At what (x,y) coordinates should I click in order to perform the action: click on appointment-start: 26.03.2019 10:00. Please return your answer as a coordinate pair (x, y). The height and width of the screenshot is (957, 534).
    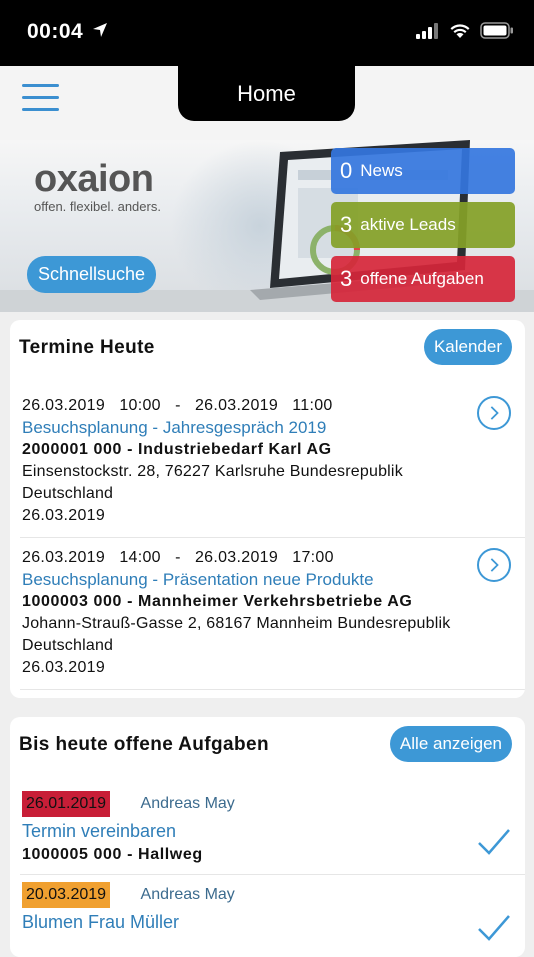
    Looking at the image, I should click on (91, 405).